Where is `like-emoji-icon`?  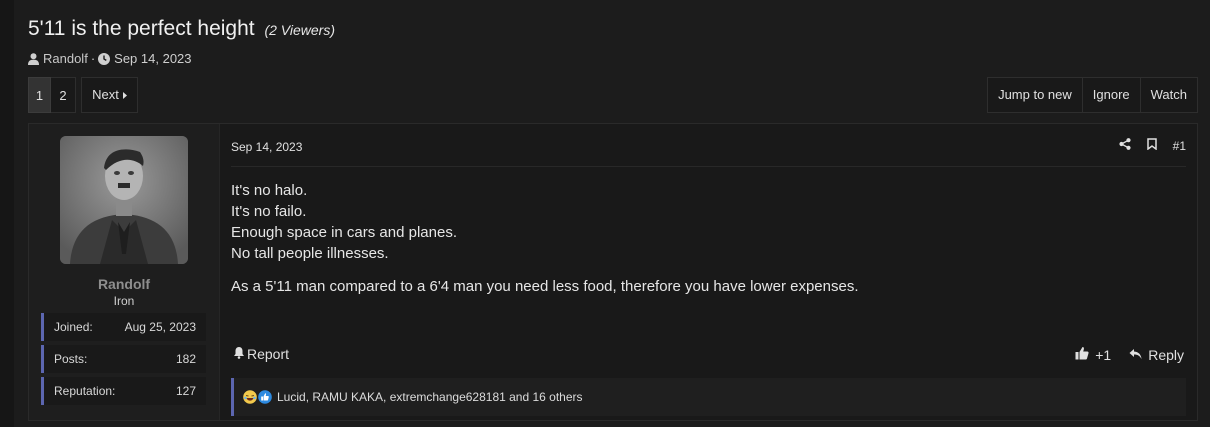
like-emoji-icon is located at coordinates (265, 397).